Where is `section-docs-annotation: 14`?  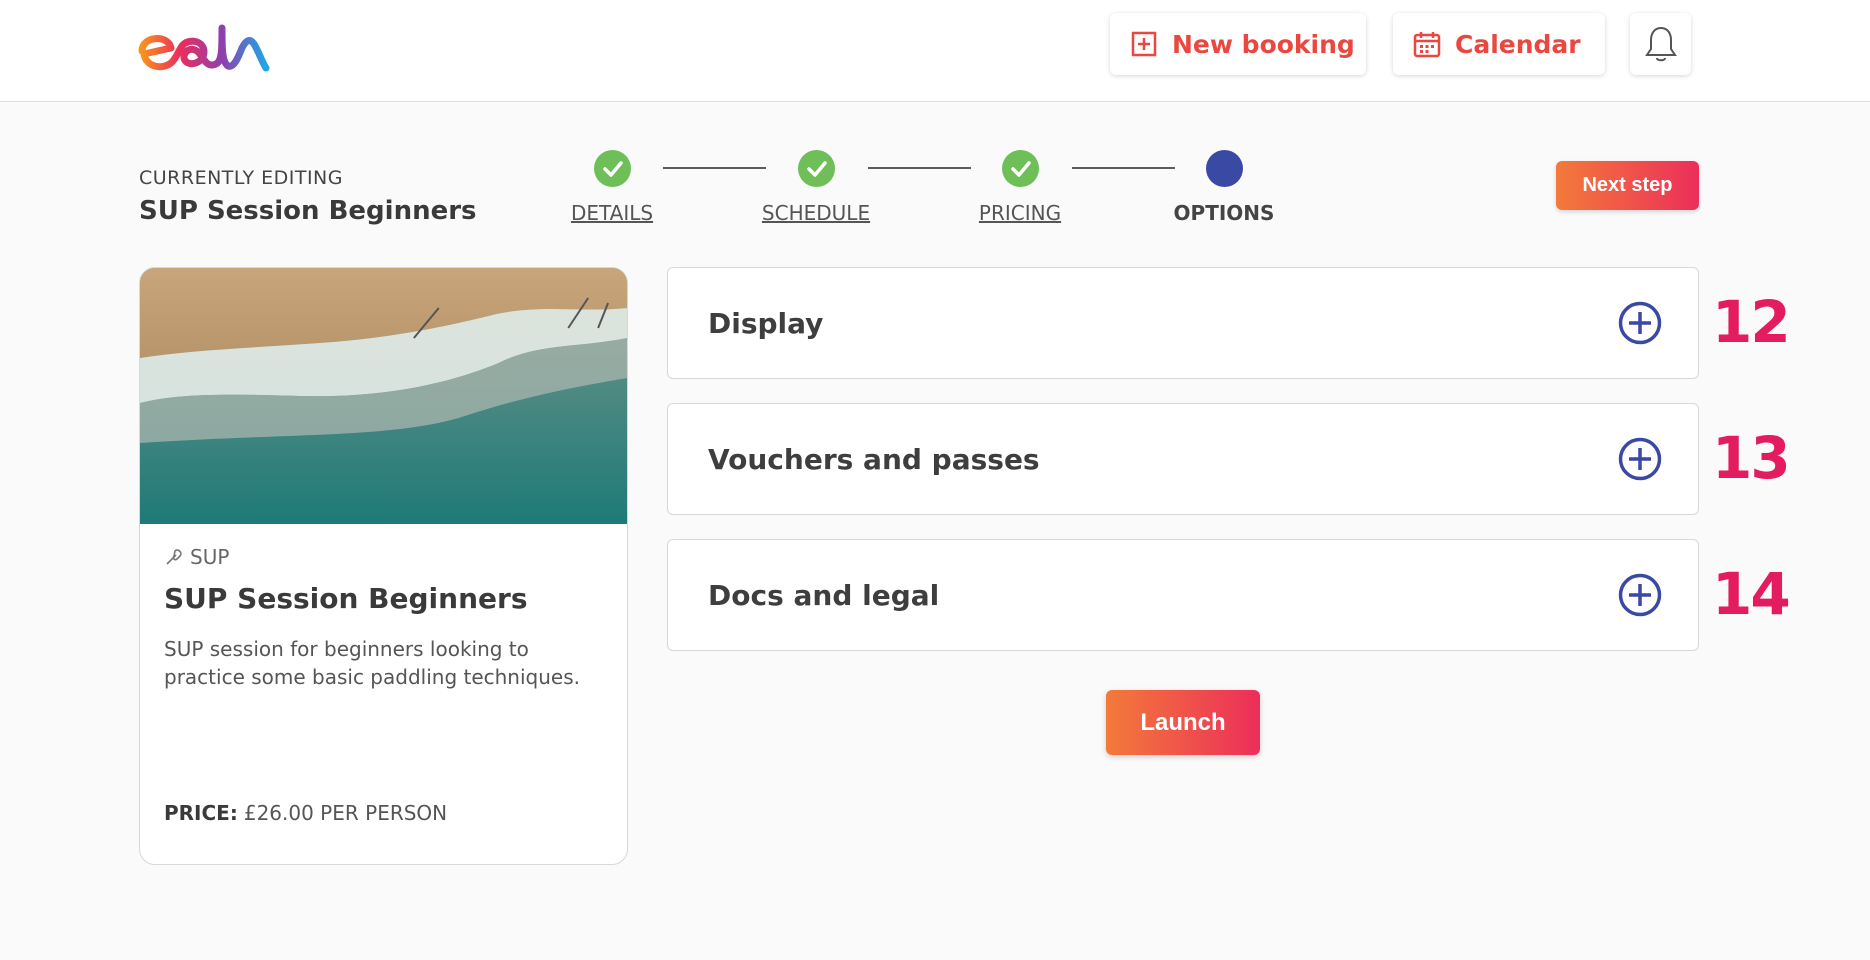
section-docs-annotation: 14 is located at coordinates (1751, 594).